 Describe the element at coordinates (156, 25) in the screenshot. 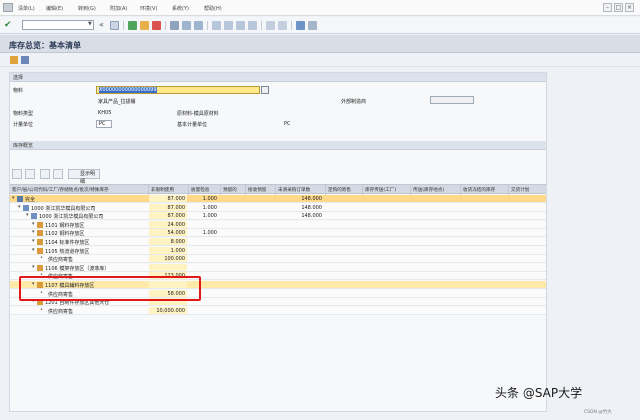

I see `cancel-icon` at that location.